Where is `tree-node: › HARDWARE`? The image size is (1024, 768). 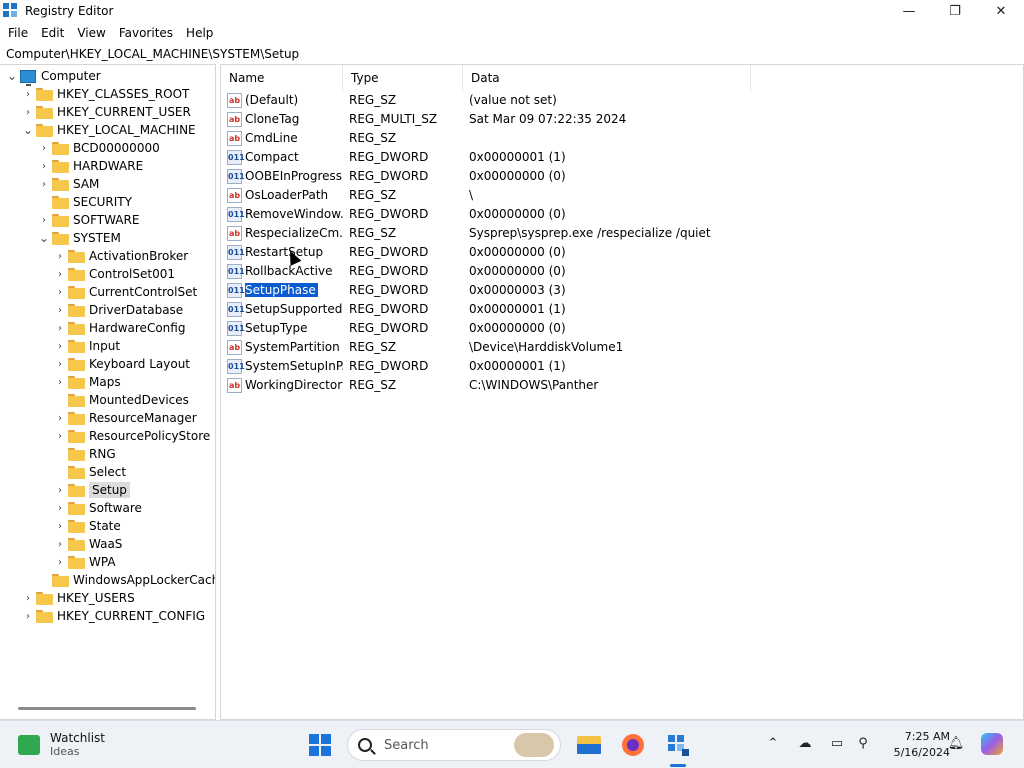 tree-node: › HARDWARE is located at coordinates (90, 166).